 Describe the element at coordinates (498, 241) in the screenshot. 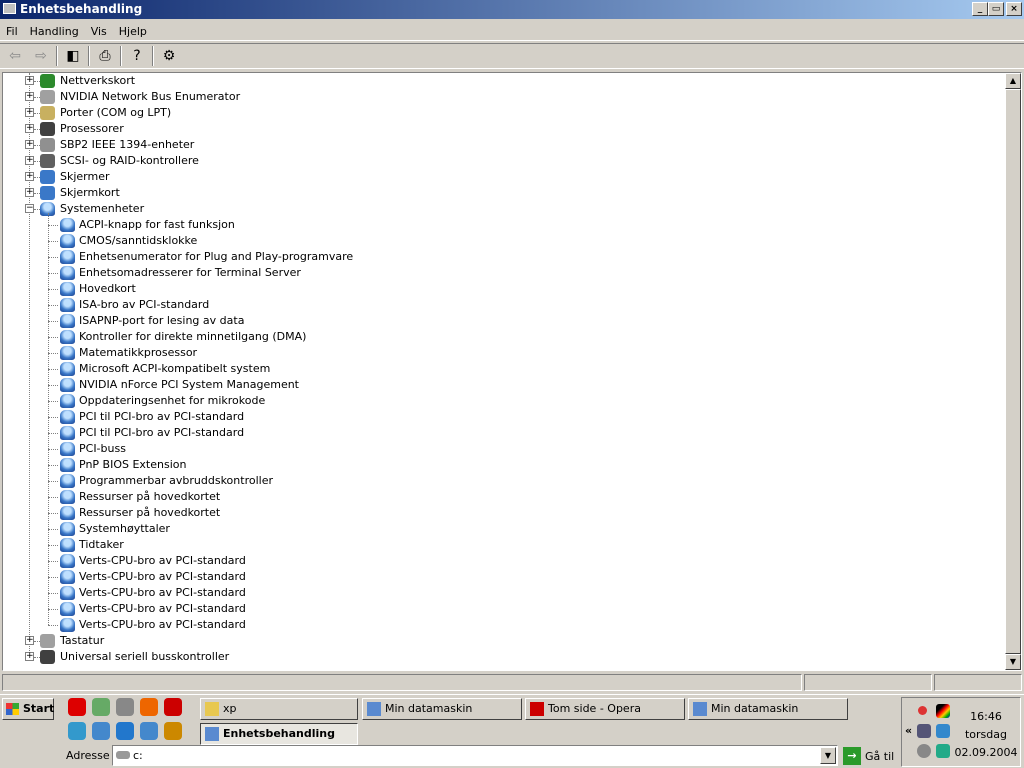

I see `tree-leaf: CMOS/sanntidsklokke` at that location.